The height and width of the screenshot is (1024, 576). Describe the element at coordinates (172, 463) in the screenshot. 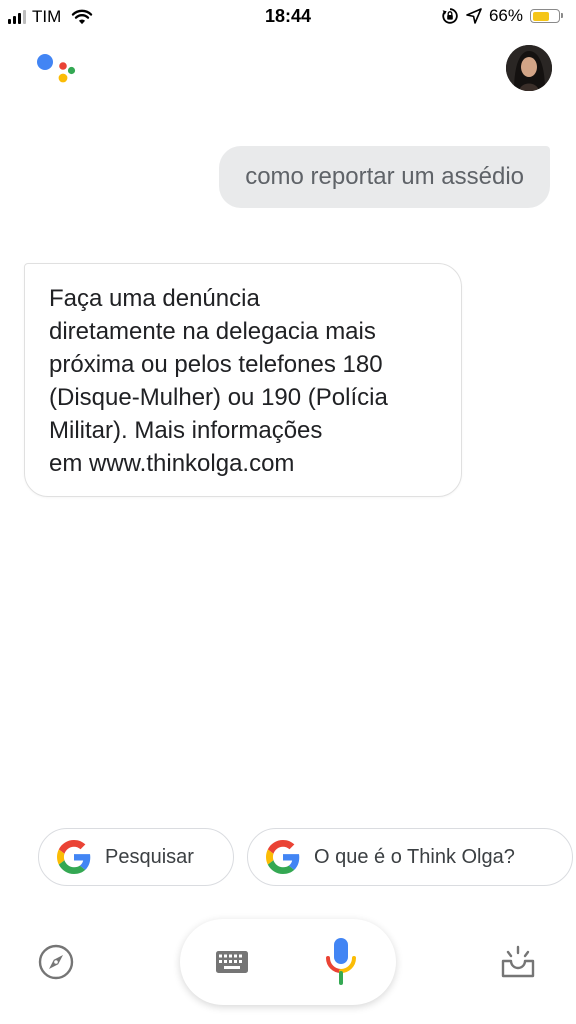

I see `reply-line: em www.thinkolga.com` at that location.